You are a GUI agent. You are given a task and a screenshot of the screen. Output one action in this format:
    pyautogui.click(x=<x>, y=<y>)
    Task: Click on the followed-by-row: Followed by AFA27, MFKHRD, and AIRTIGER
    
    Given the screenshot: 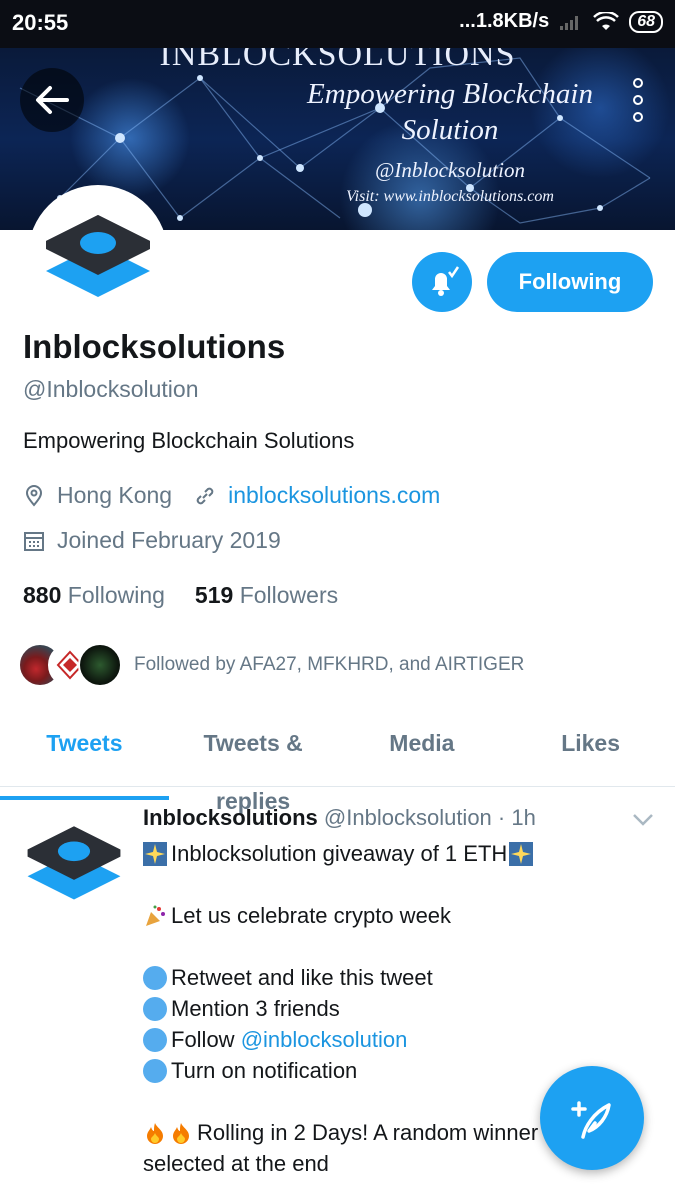 What is the action you would take?
    pyautogui.click(x=271, y=665)
    